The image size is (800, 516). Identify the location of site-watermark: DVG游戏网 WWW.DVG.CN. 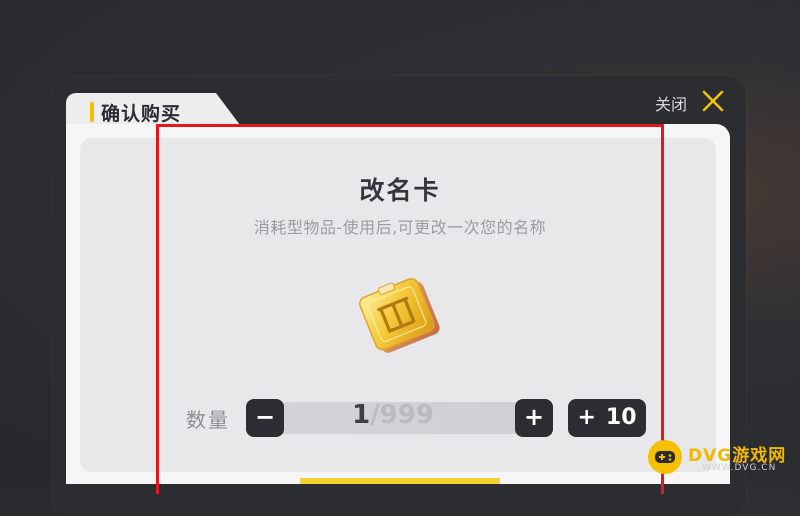
(723, 457).